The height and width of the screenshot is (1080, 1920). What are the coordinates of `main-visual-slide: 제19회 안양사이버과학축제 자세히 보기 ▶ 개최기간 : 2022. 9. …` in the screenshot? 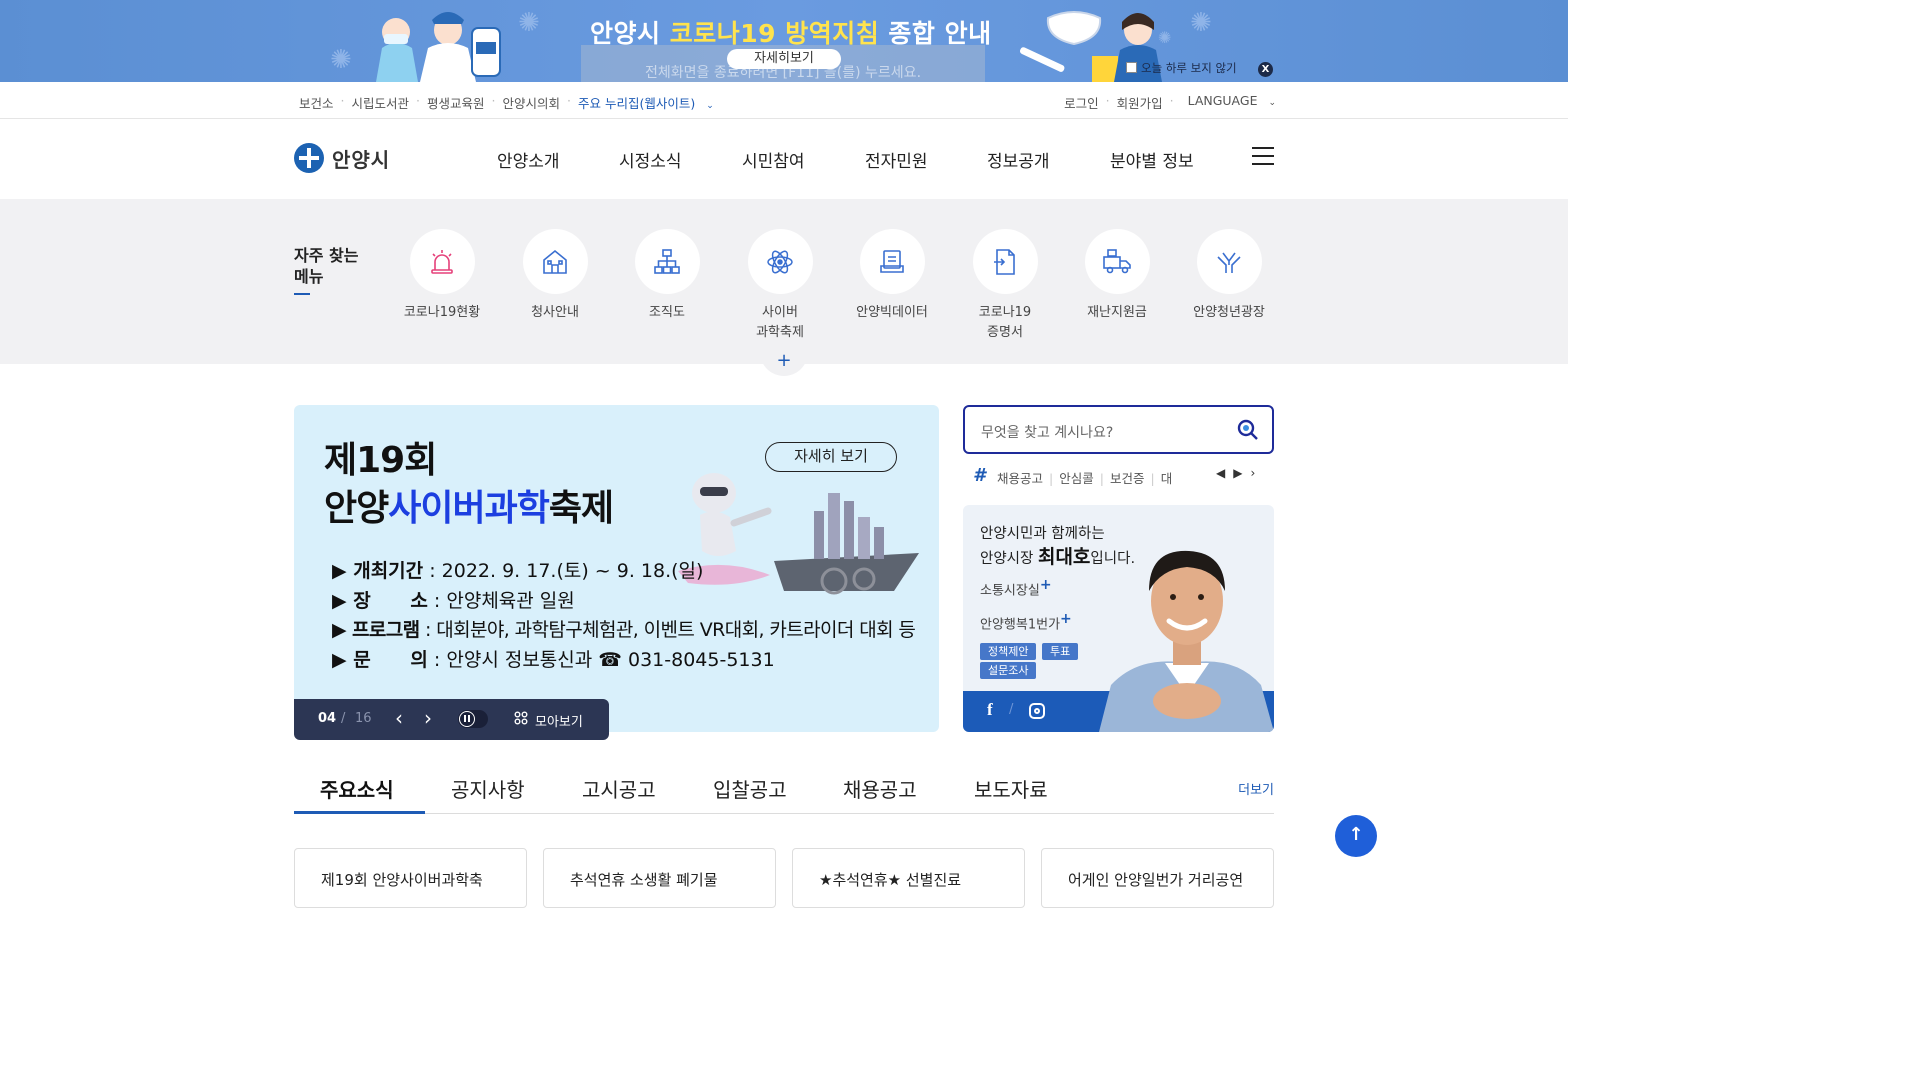 It's located at (616, 568).